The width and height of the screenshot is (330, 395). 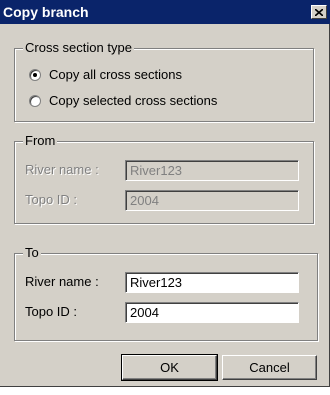 What do you see at coordinates (51, 199) in the screenshot?
I see `from-topo-id-label: Topo ID :` at bounding box center [51, 199].